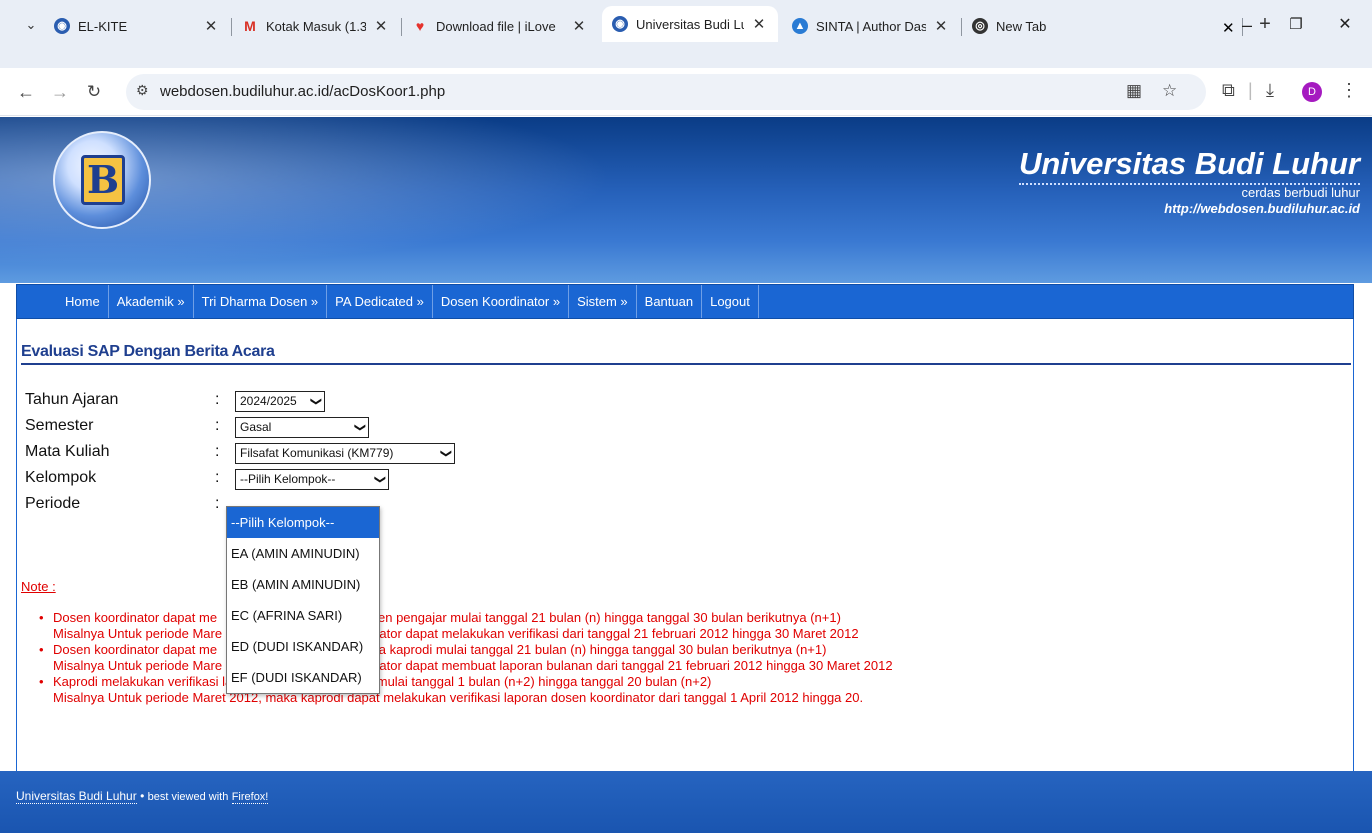 The image size is (1372, 833). What do you see at coordinates (1021, 26) in the screenshot?
I see `tab-label: New Tab` at bounding box center [1021, 26].